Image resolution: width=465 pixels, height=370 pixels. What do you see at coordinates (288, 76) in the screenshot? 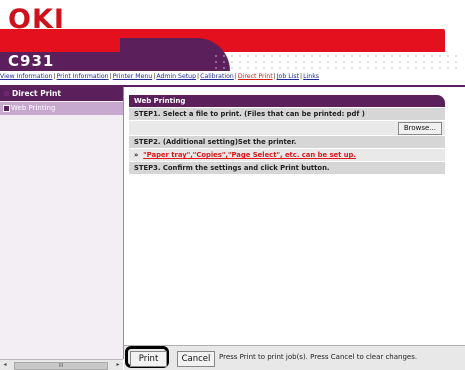
I see `nav-job-list: Job List` at bounding box center [288, 76].